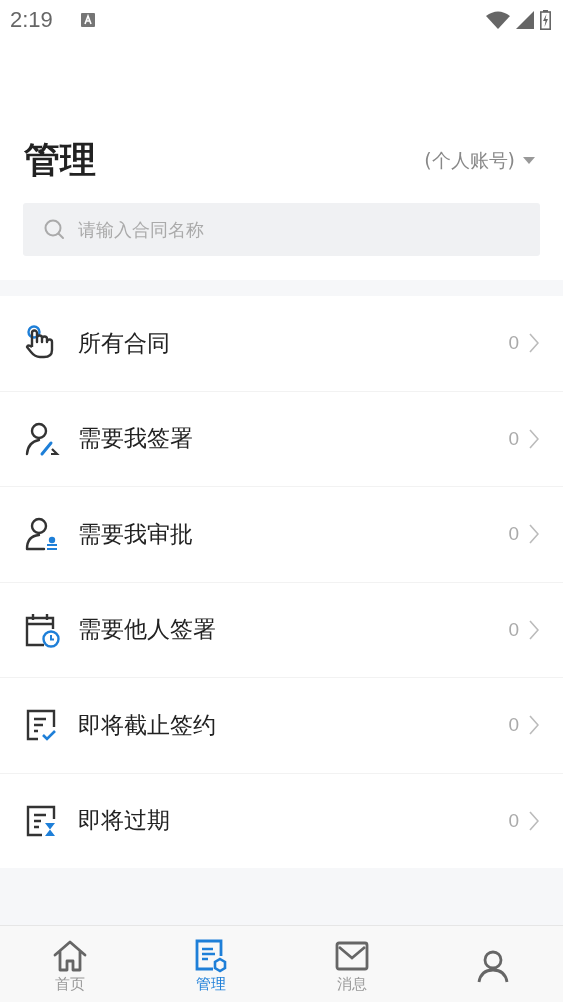  Describe the element at coordinates (124, 821) in the screenshot. I see `menu-item-label: 即将过期` at that location.